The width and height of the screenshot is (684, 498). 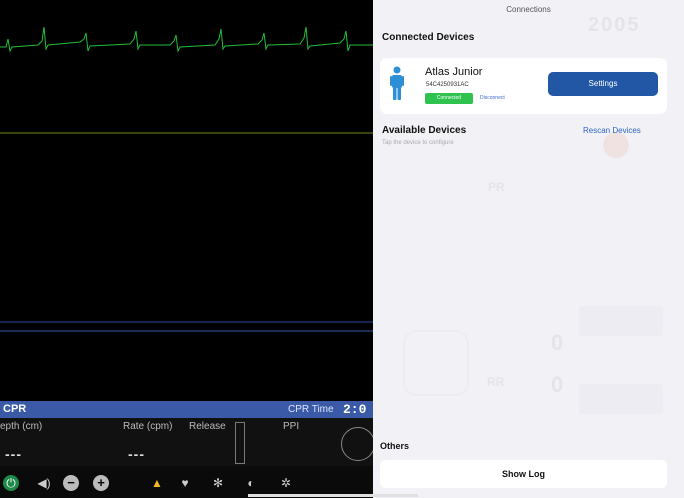 What do you see at coordinates (447, 85) in the screenshot?
I see `device-serial: 54C4250931AC` at bounding box center [447, 85].